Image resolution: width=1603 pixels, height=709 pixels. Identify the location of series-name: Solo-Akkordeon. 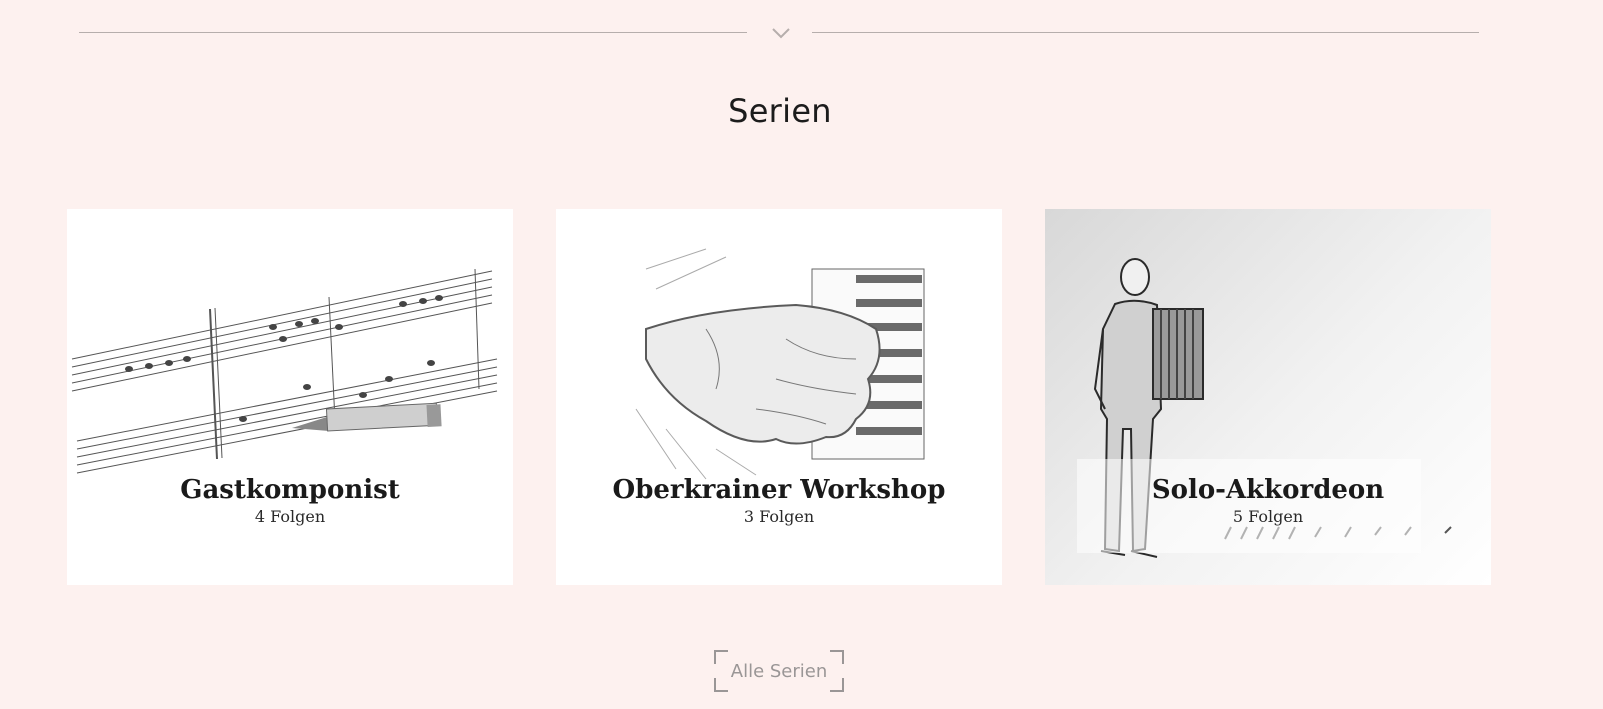
(1268, 490).